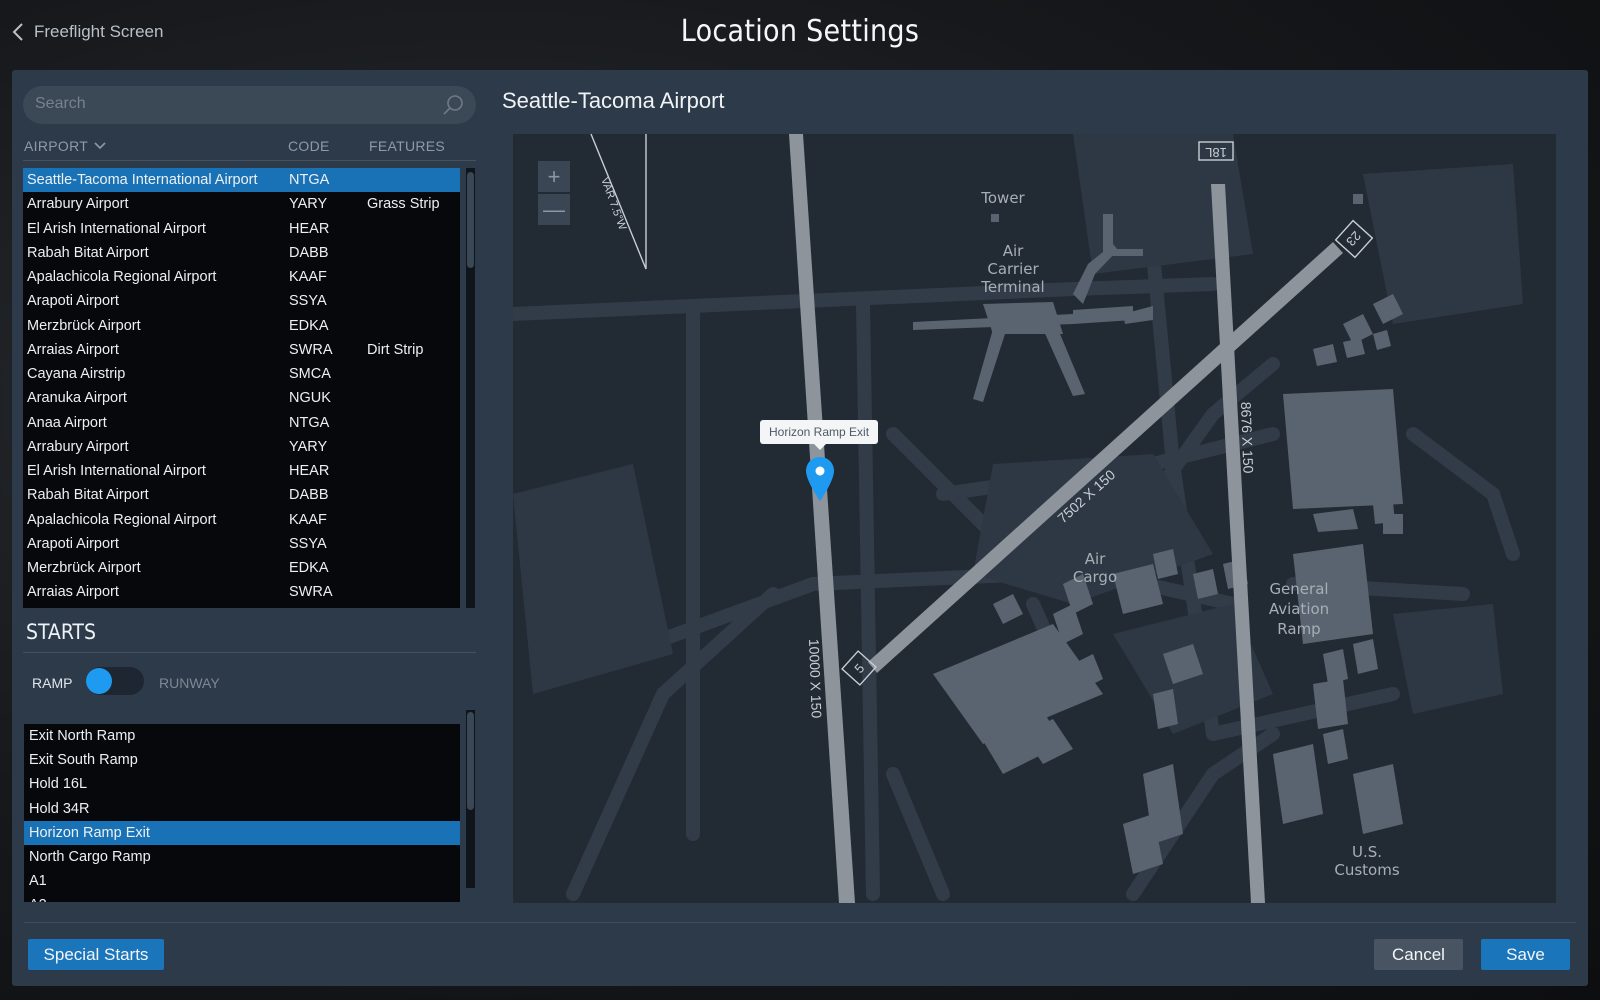 The image size is (1600, 1000). What do you see at coordinates (142, 180) in the screenshot?
I see `cell-name: Seattle-Tacoma International Airport` at bounding box center [142, 180].